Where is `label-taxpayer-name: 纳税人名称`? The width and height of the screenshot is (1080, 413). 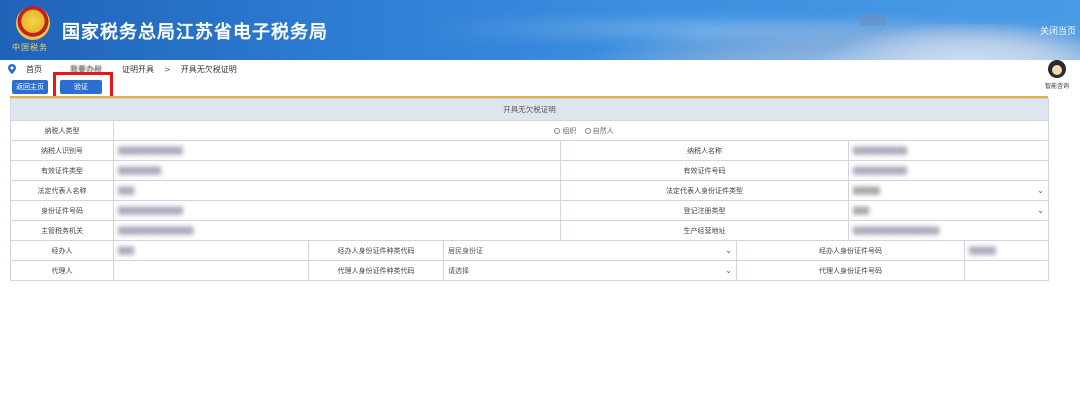 label-taxpayer-name: 纳税人名称 is located at coordinates (704, 150).